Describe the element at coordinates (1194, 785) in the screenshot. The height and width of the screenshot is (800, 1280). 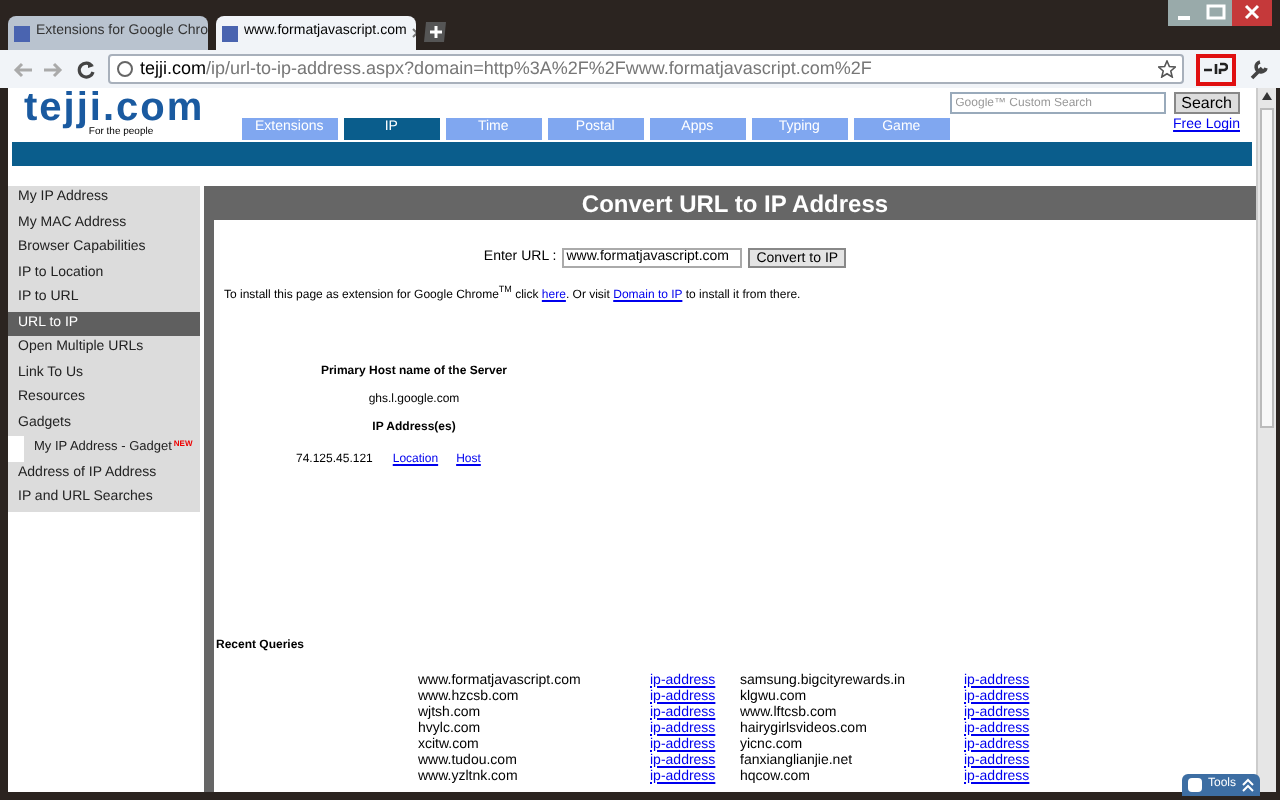
I see `tools-icon` at that location.